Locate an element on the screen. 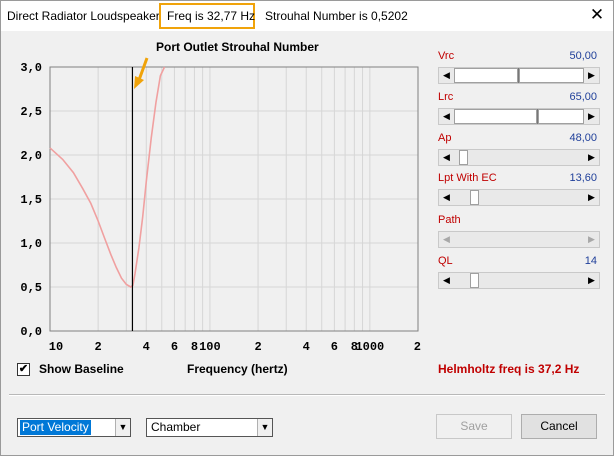 Image resolution: width=614 pixels, height=456 pixels. slider-label: Lpt With EC is located at coordinates (467, 178).